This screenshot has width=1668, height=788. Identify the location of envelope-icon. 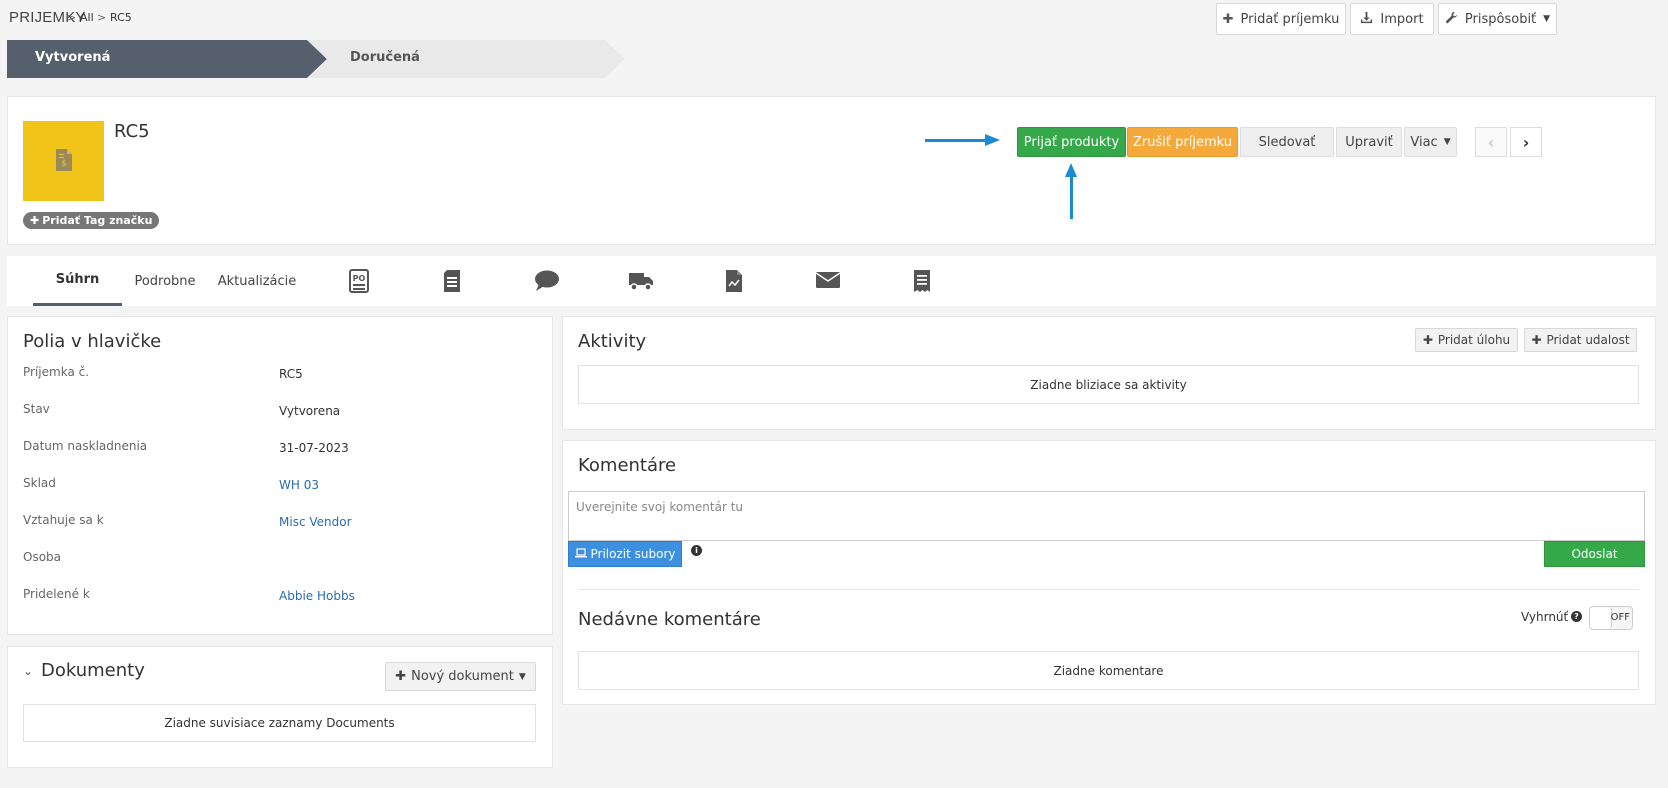
(828, 281).